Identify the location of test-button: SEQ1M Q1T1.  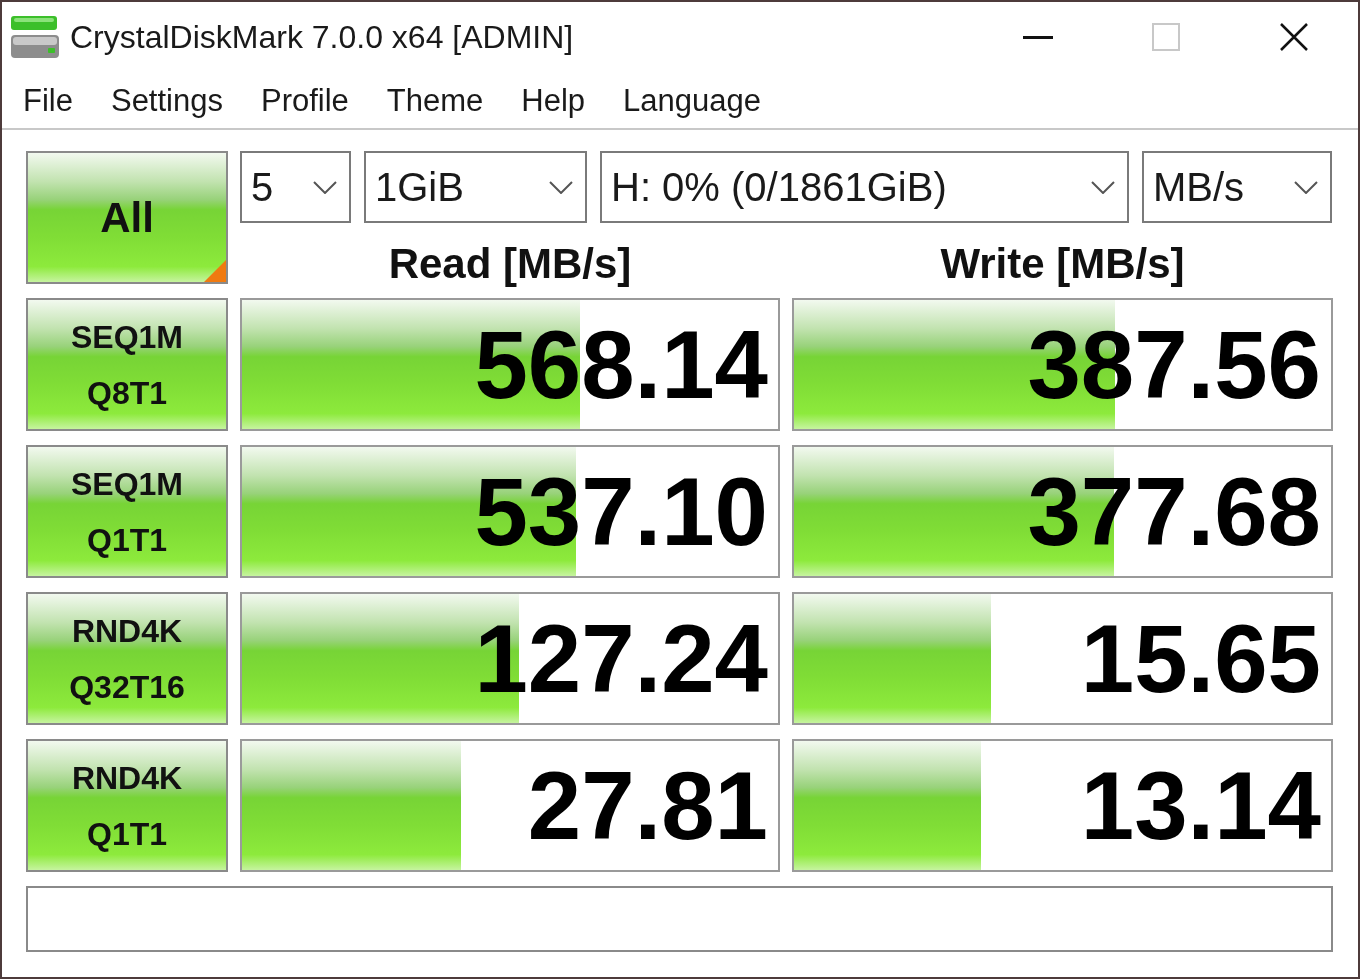
(127, 511).